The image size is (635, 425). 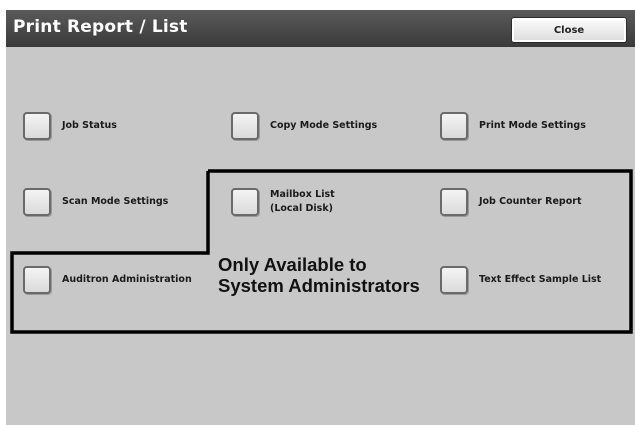 What do you see at coordinates (319, 285) in the screenshot?
I see `admin-note-line-2: System Administrators` at bounding box center [319, 285].